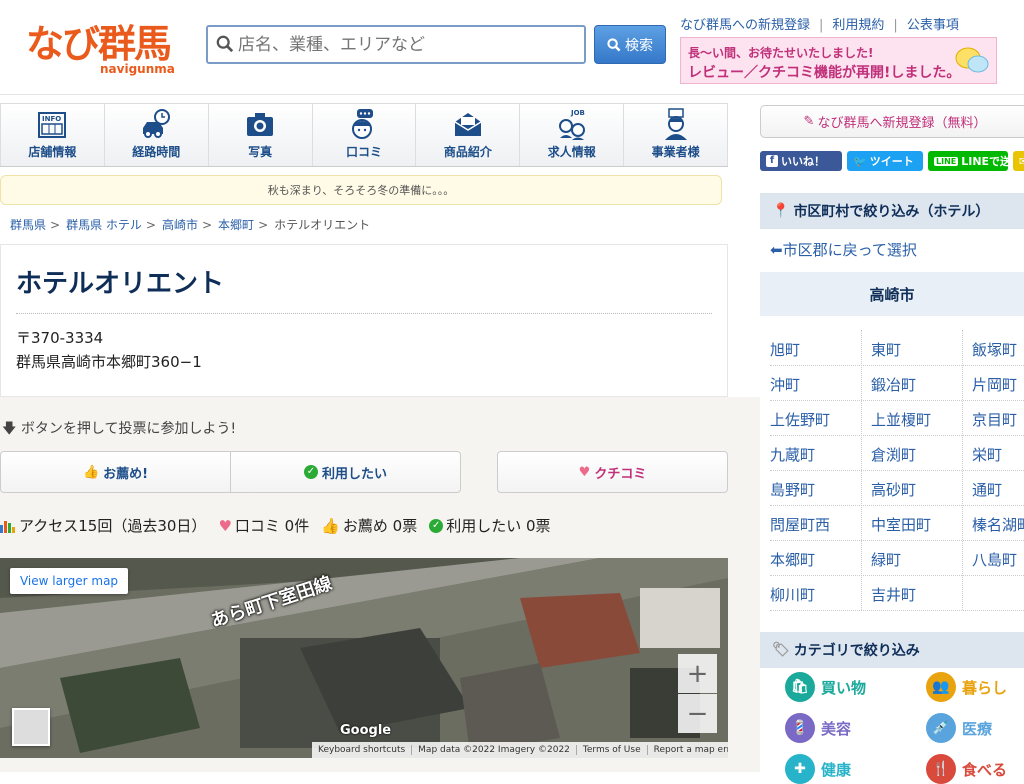 The width and height of the screenshot is (1024, 784). I want to click on nav-label: 商品紹介, so click(467, 152).